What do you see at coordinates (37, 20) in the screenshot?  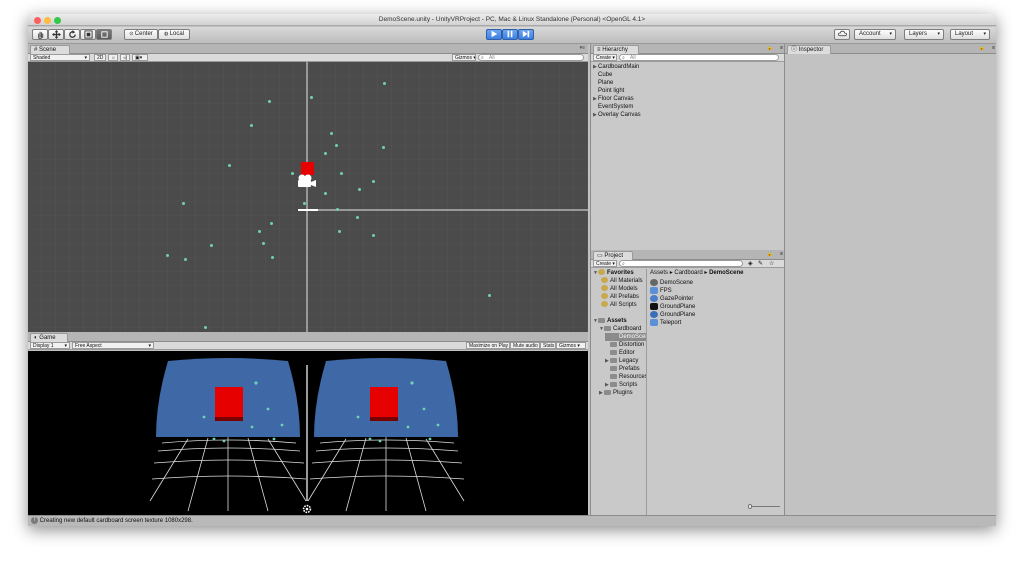 I see `close-window-icon` at bounding box center [37, 20].